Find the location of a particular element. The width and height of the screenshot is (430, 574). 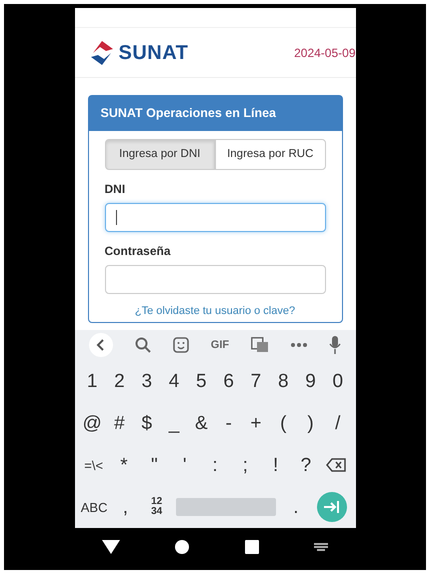

keyboard-key: , is located at coordinates (125, 507).